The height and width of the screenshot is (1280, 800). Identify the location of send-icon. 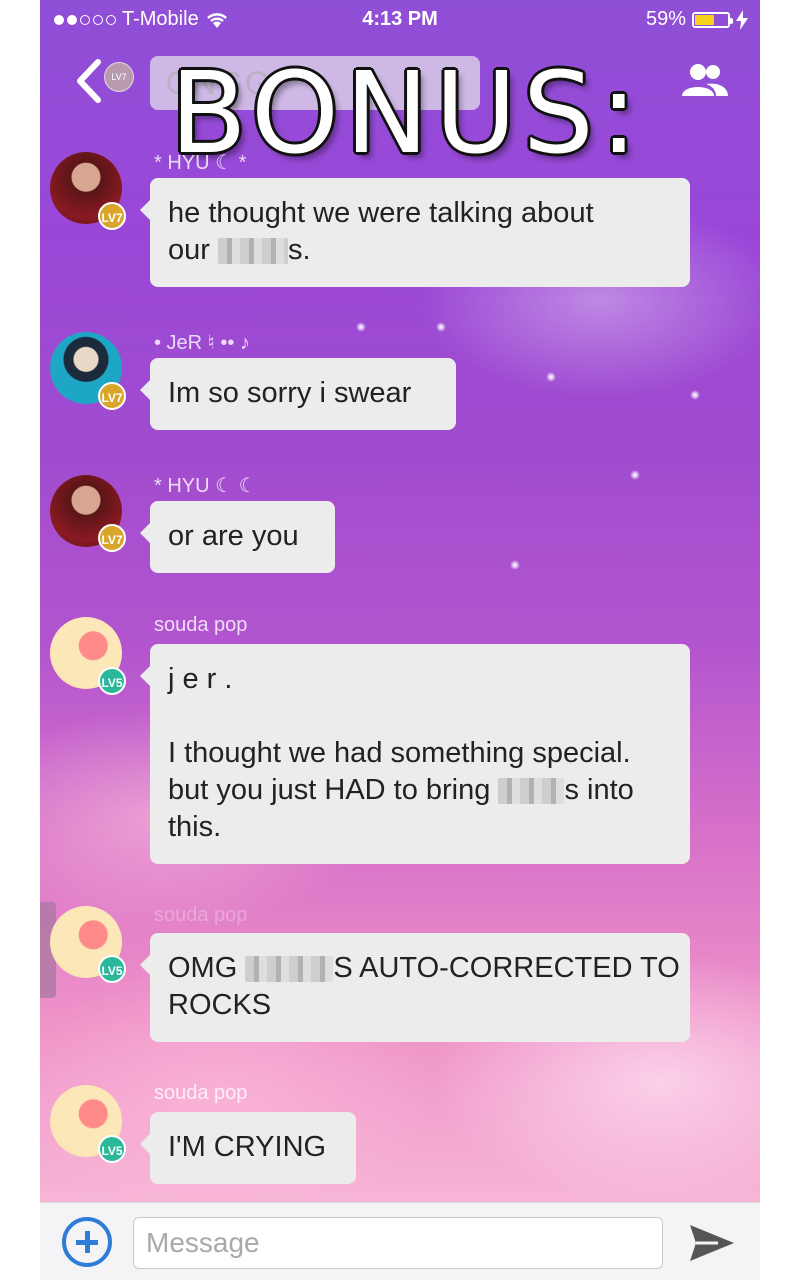
(712, 1243).